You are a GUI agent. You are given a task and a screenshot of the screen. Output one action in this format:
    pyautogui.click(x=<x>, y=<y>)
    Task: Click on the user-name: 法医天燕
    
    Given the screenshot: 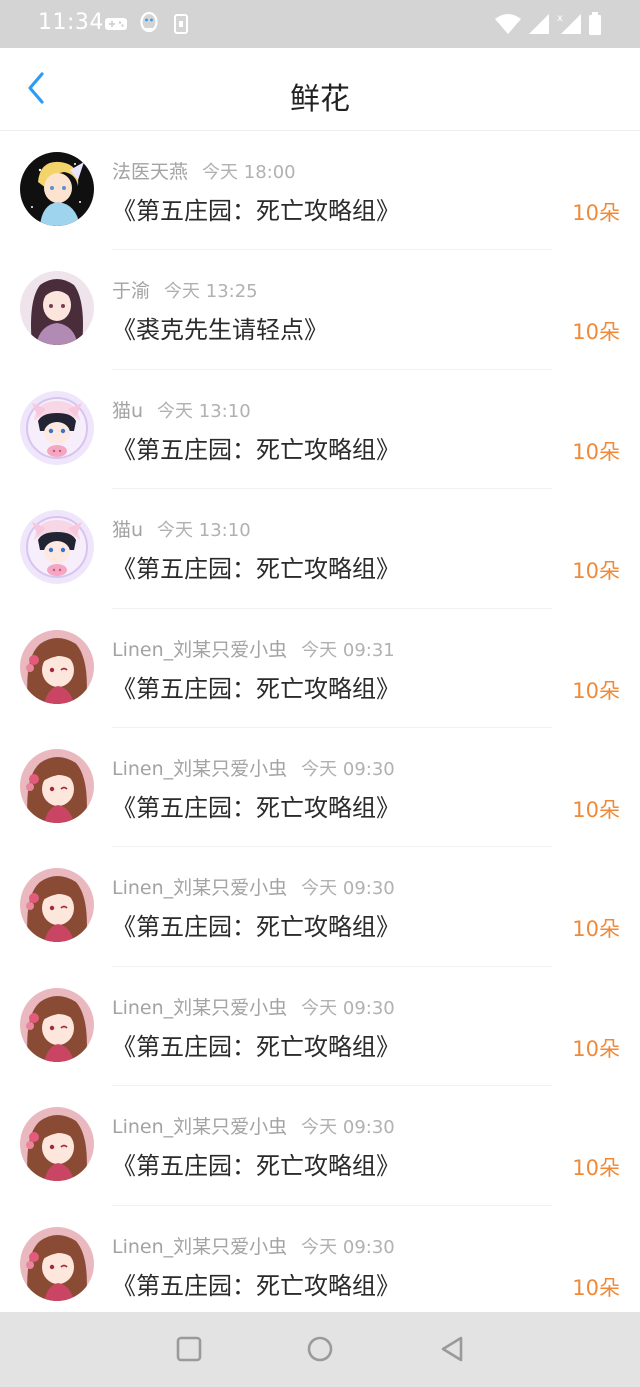 What is the action you would take?
    pyautogui.click(x=150, y=172)
    